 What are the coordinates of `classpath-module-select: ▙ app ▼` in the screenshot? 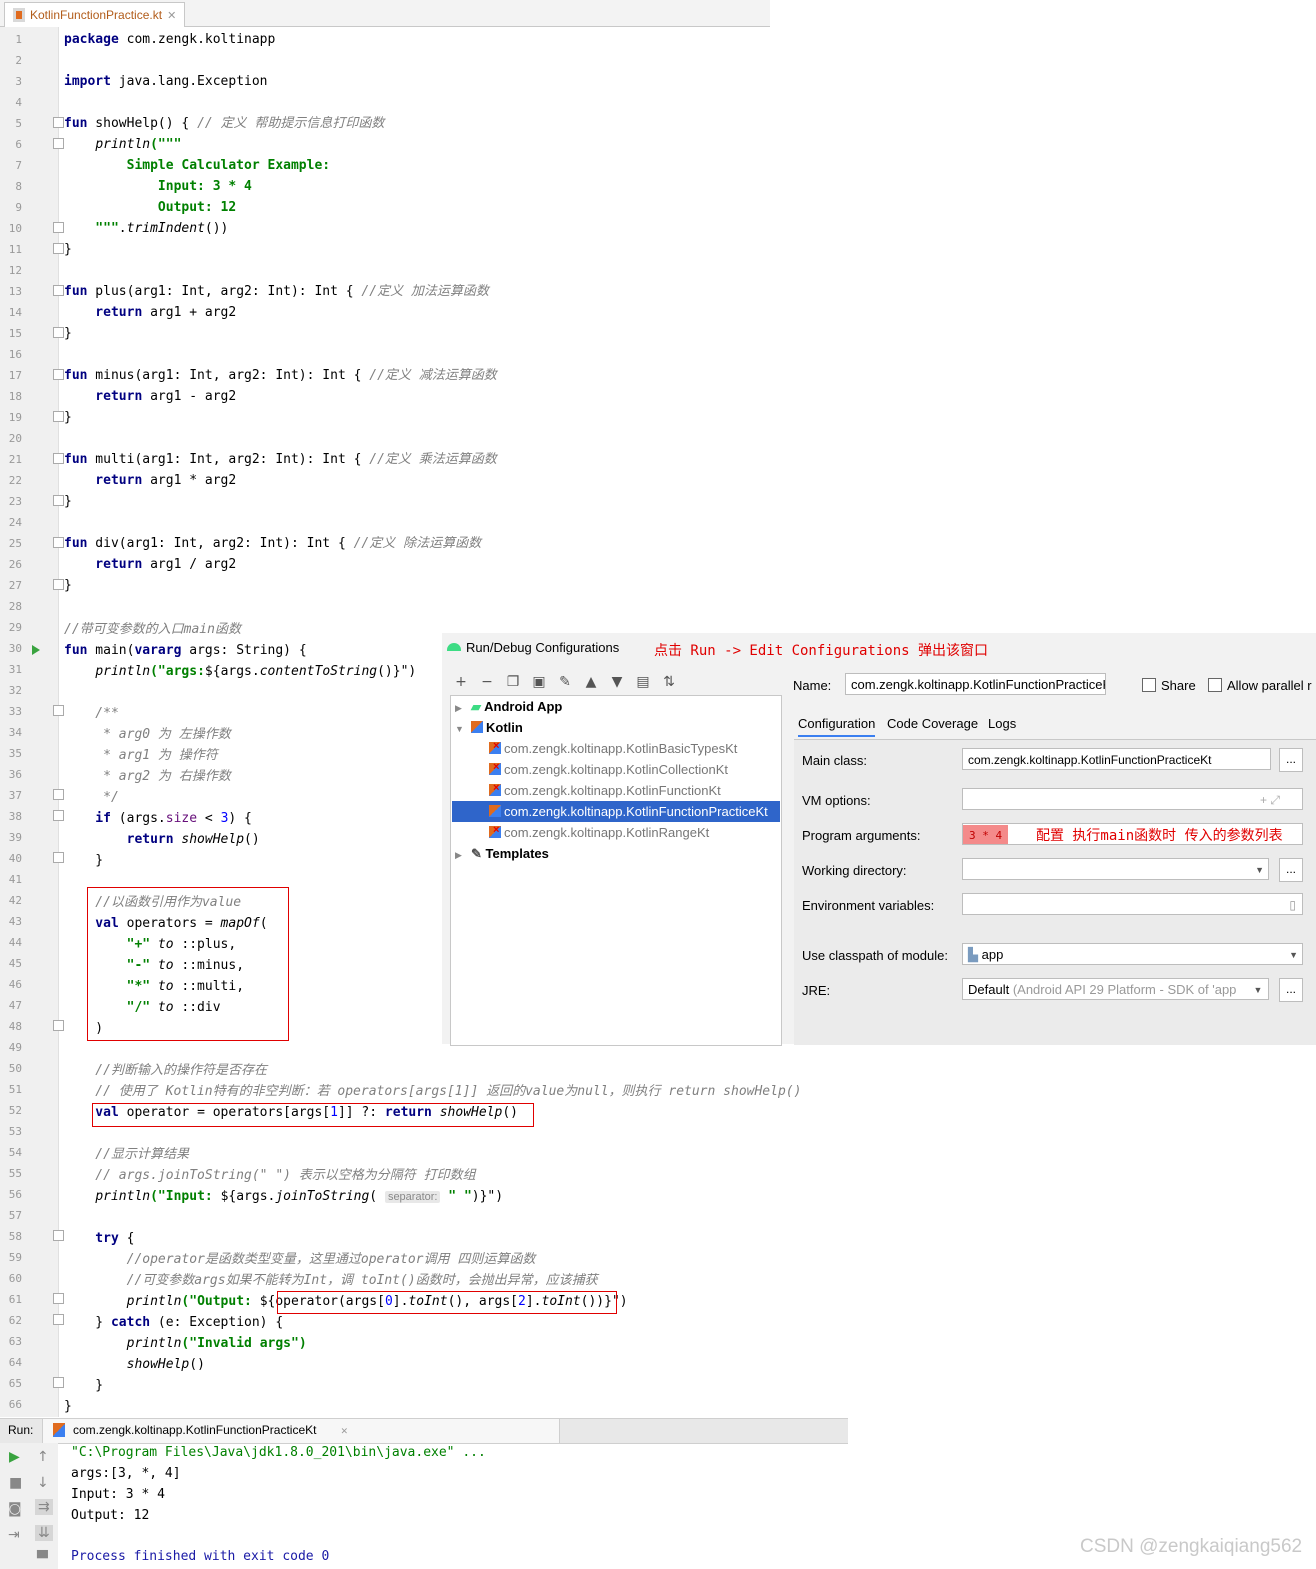 It's located at (1132, 954).